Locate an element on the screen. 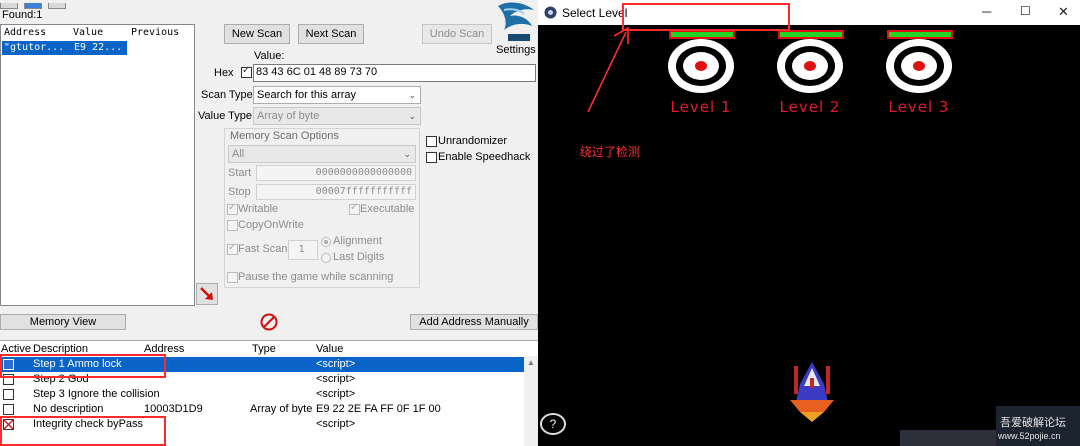 The height and width of the screenshot is (446, 1080). annotation-box-integrity-bypass is located at coordinates (83, 431).